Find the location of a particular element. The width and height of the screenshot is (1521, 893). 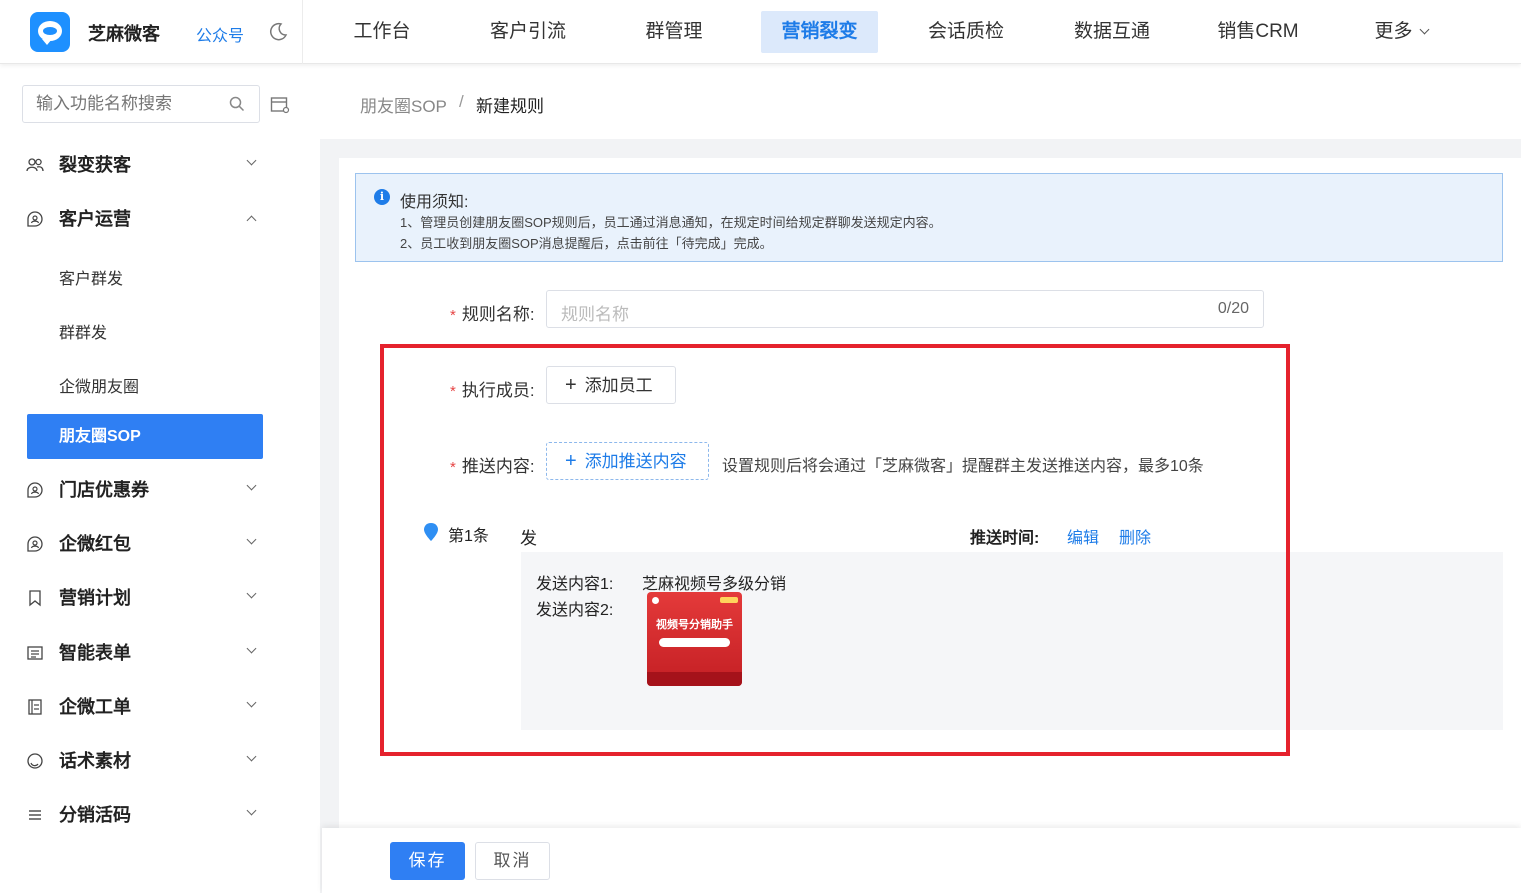

sidebar-item-label: 营销计划 is located at coordinates (95, 598).